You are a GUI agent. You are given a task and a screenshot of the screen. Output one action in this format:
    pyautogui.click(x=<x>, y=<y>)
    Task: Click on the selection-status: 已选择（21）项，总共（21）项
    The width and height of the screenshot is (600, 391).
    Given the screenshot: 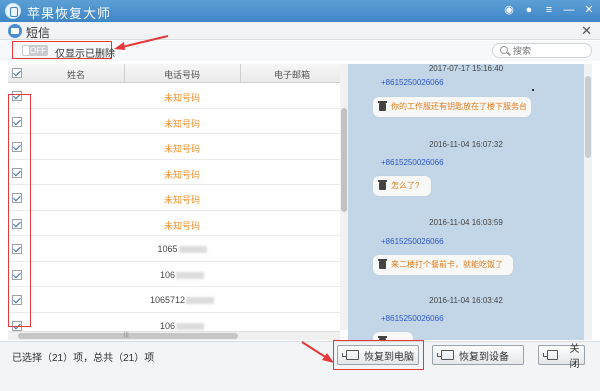 What is the action you would take?
    pyautogui.click(x=83, y=358)
    